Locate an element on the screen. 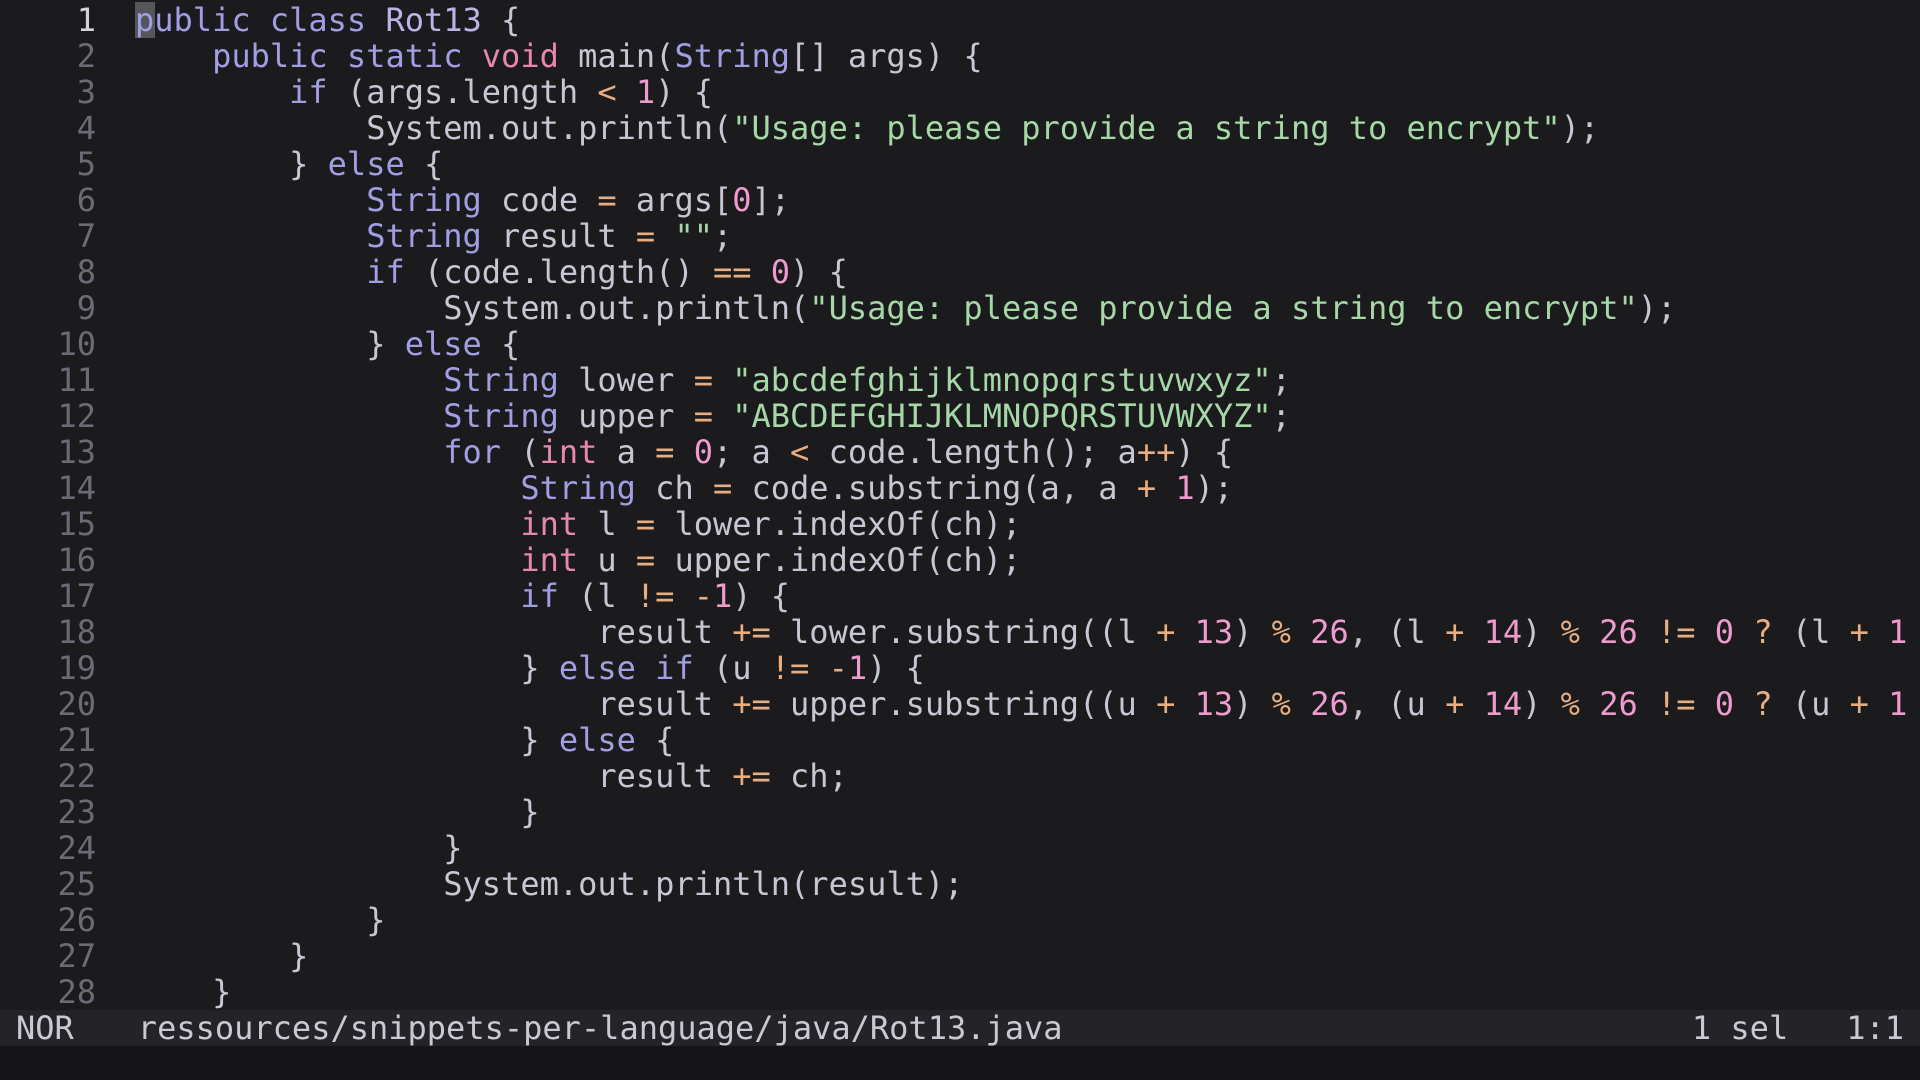 This screenshot has height=1080, width=1920. token-tx: (args.length is located at coordinates (462, 92).